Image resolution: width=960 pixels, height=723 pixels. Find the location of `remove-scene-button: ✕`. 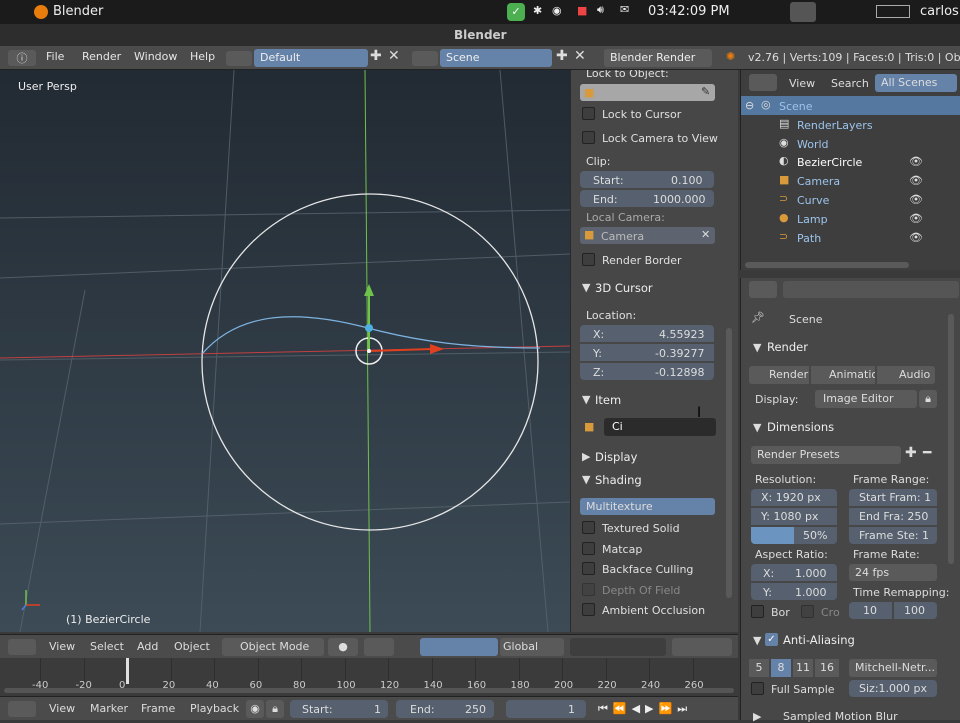

remove-scene-button: ✕ is located at coordinates (580, 56).